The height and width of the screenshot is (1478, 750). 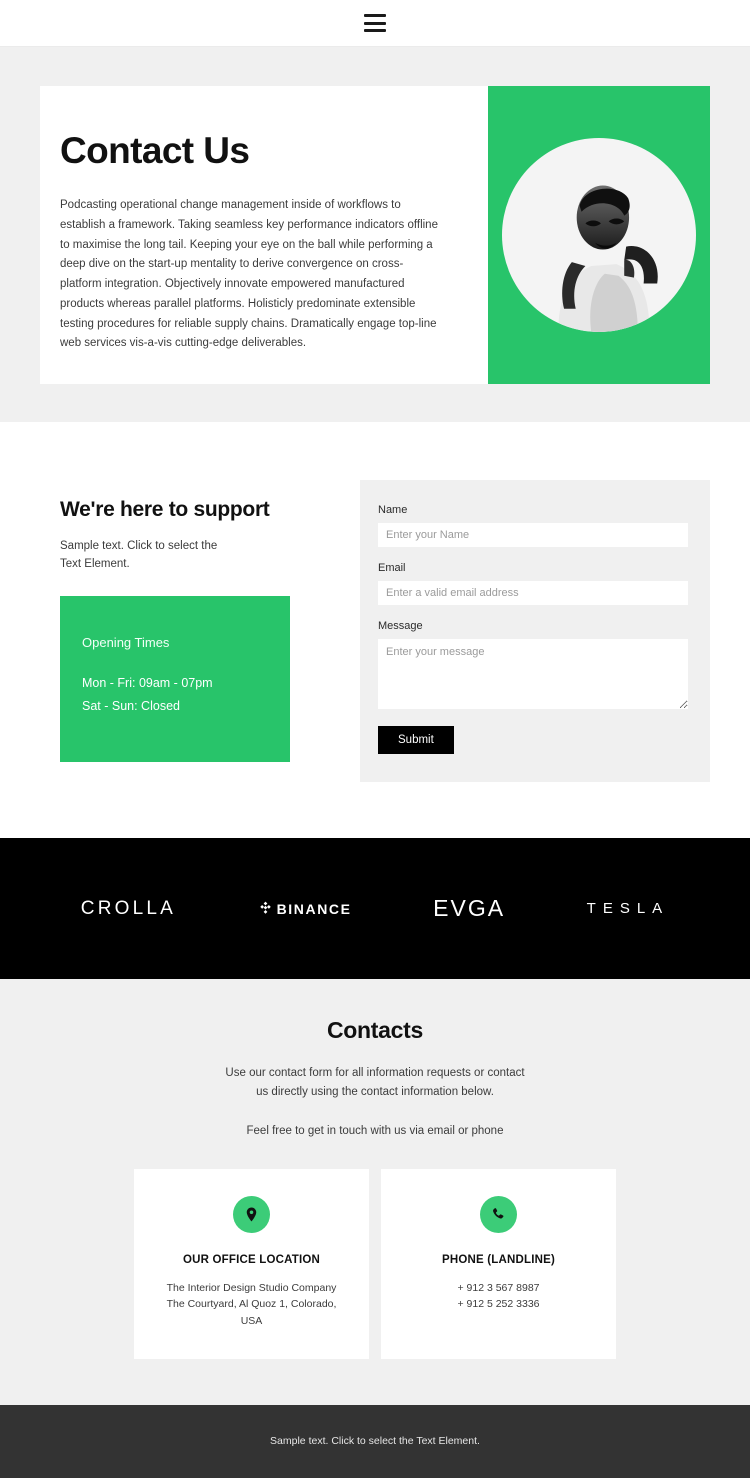 What do you see at coordinates (392, 568) in the screenshot?
I see `email-label: Email` at bounding box center [392, 568].